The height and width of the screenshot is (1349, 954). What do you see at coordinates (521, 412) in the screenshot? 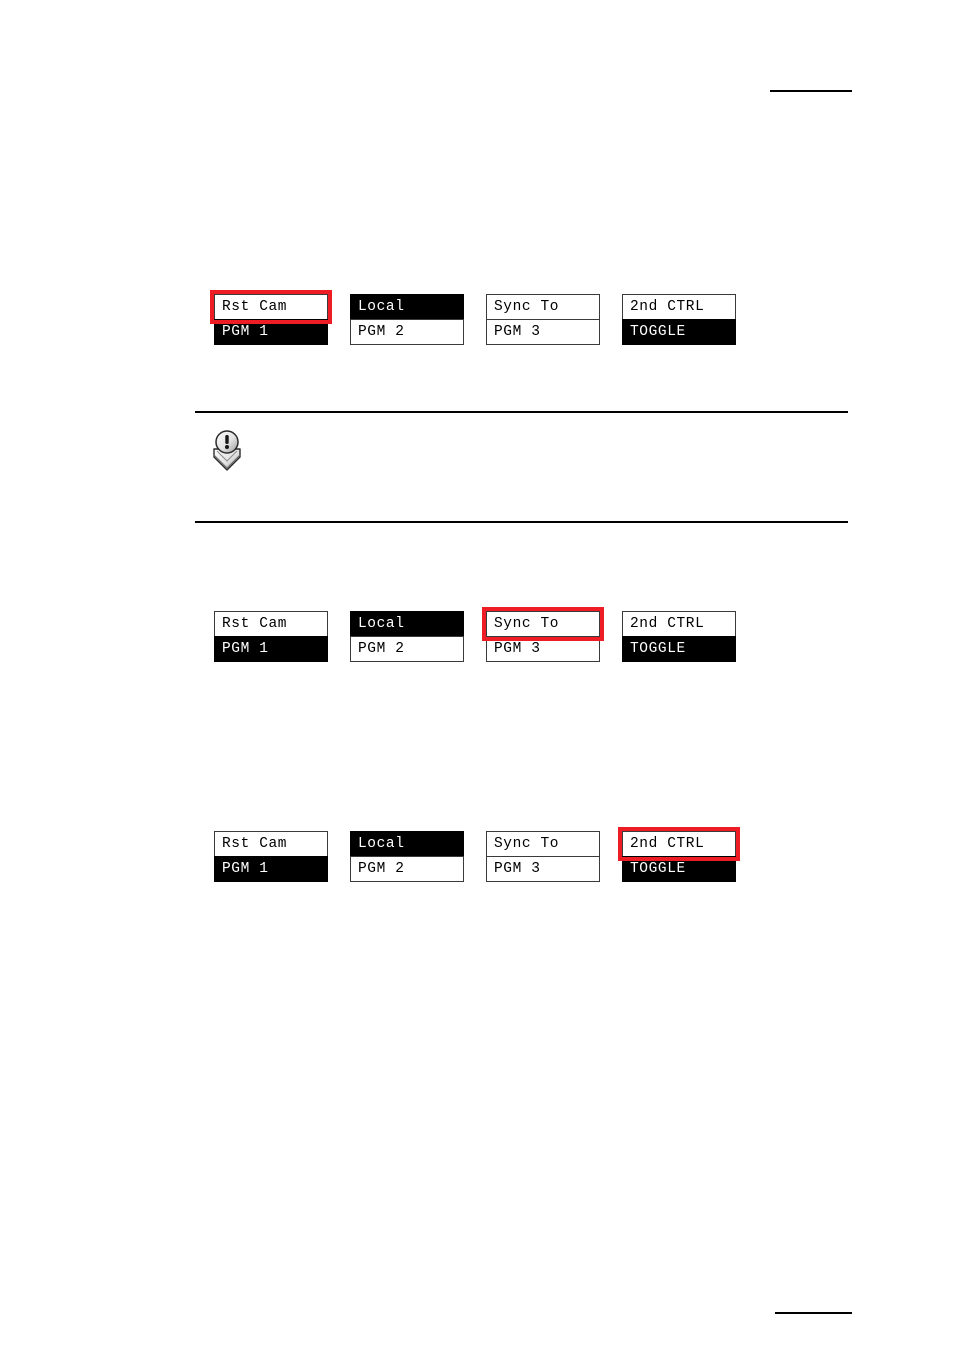
I see `note-top-rule` at bounding box center [521, 412].